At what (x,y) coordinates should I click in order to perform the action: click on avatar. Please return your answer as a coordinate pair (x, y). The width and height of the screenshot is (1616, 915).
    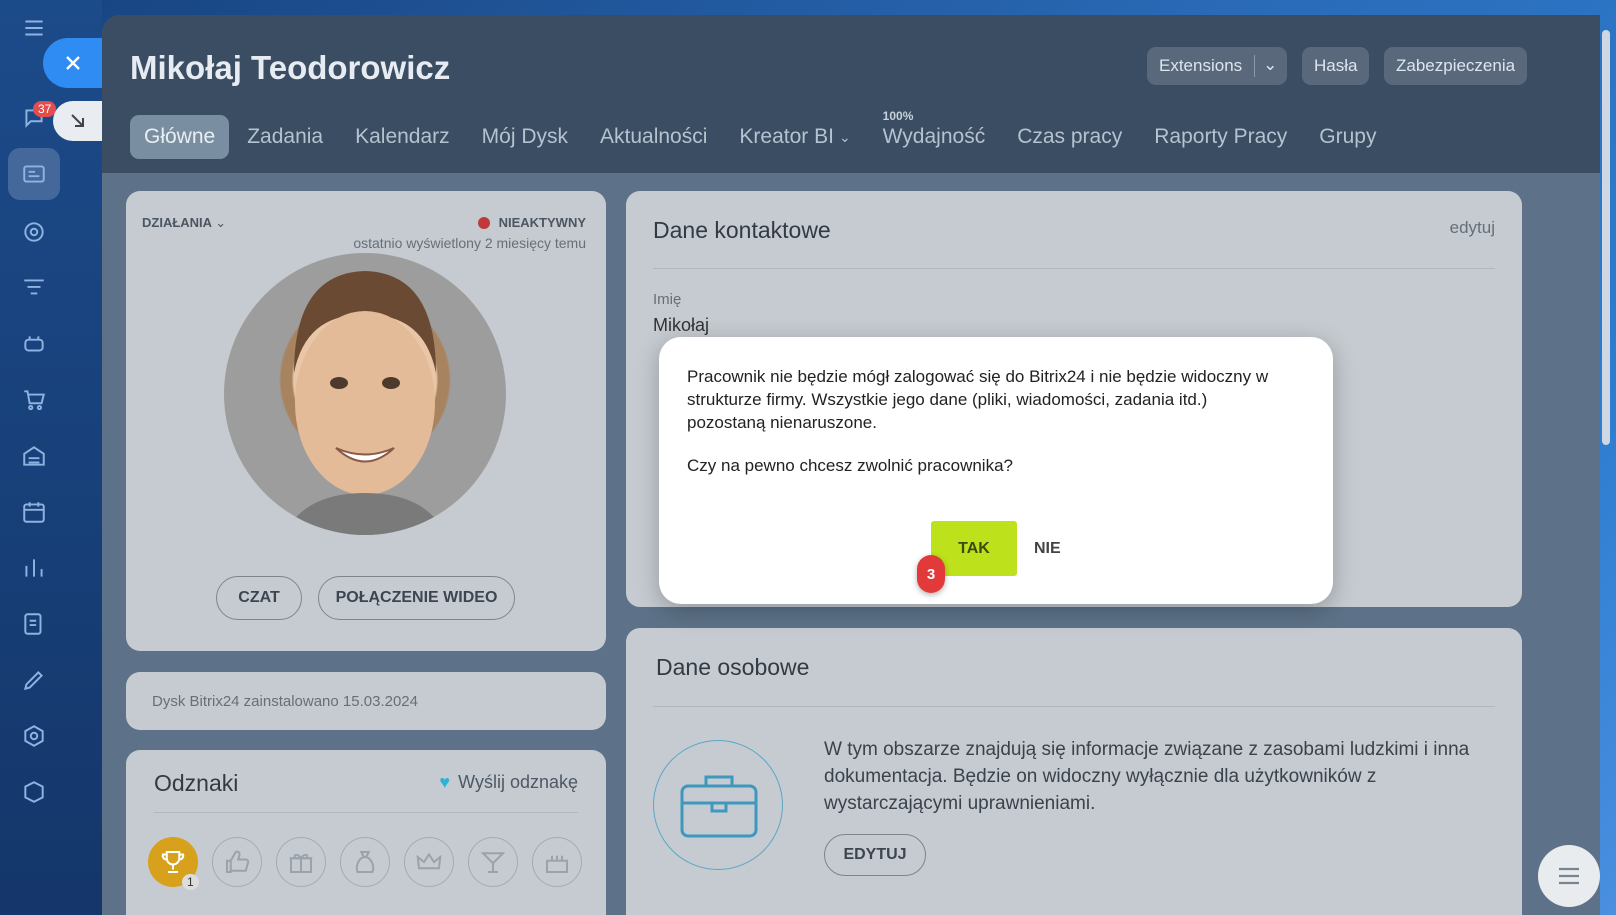
    Looking at the image, I should click on (365, 394).